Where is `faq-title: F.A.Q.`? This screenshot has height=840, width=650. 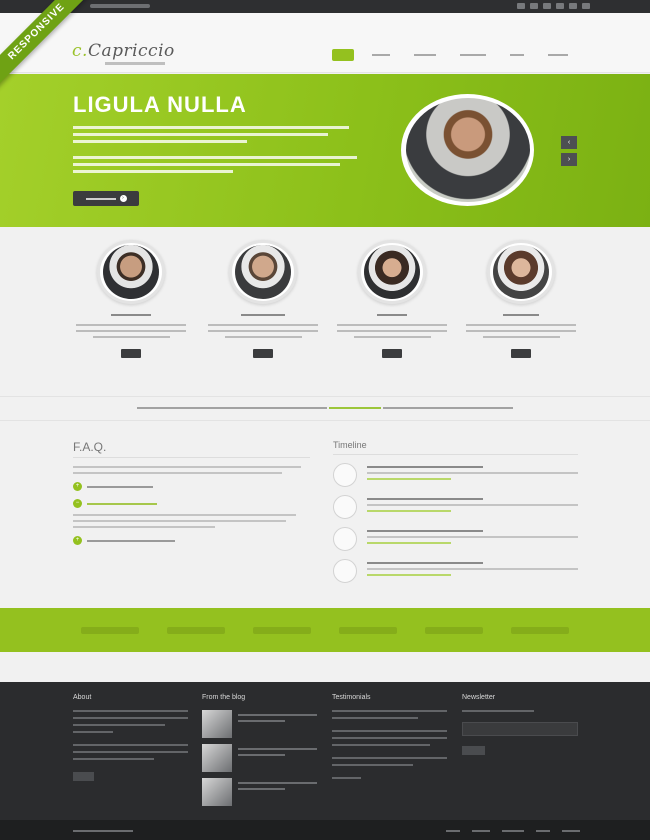 faq-title: F.A.Q. is located at coordinates (191, 449).